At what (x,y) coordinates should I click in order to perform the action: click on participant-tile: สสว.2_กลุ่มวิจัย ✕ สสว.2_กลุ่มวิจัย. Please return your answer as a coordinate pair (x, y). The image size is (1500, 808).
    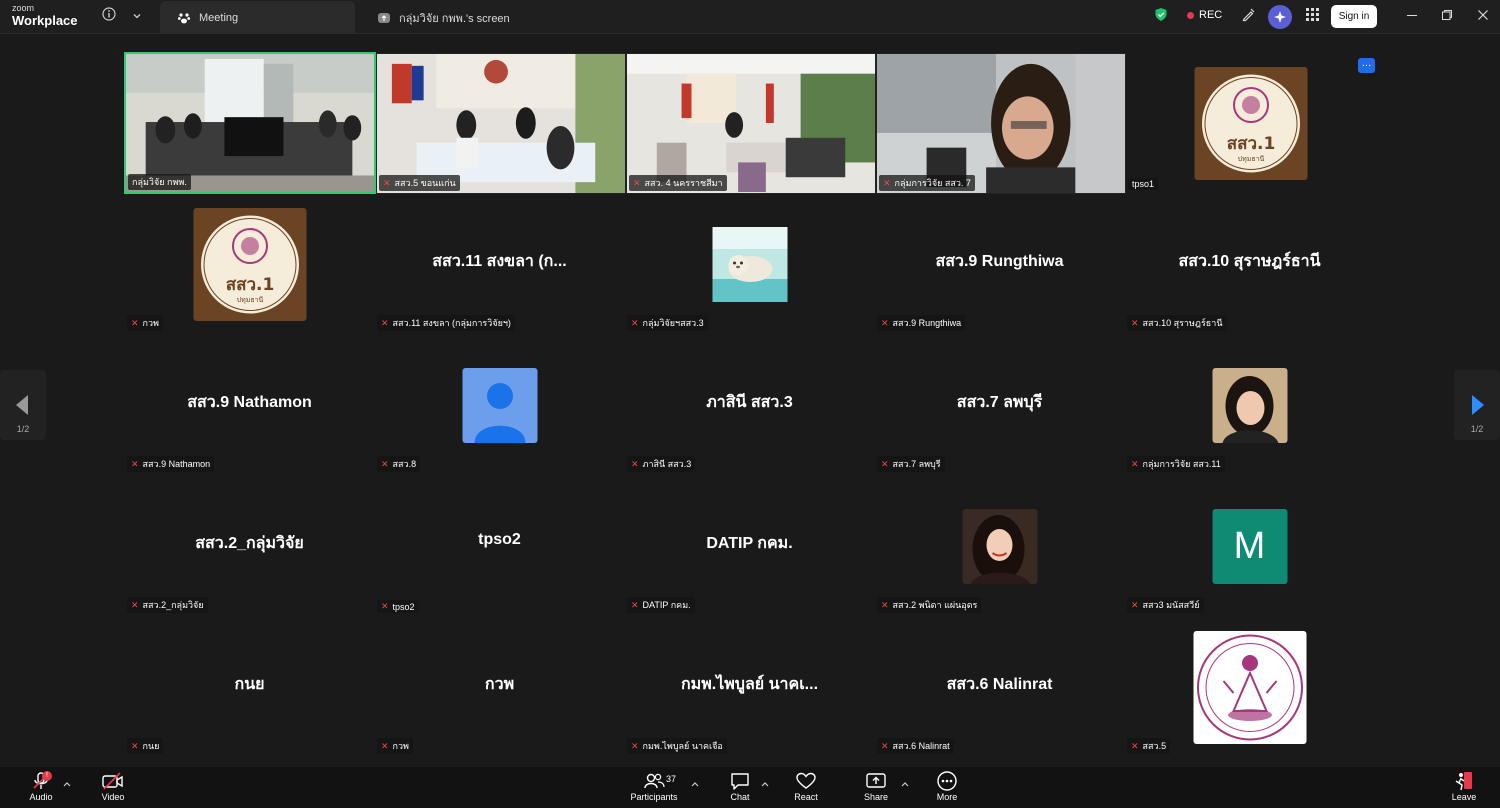
    Looking at the image, I should click on (249, 545).